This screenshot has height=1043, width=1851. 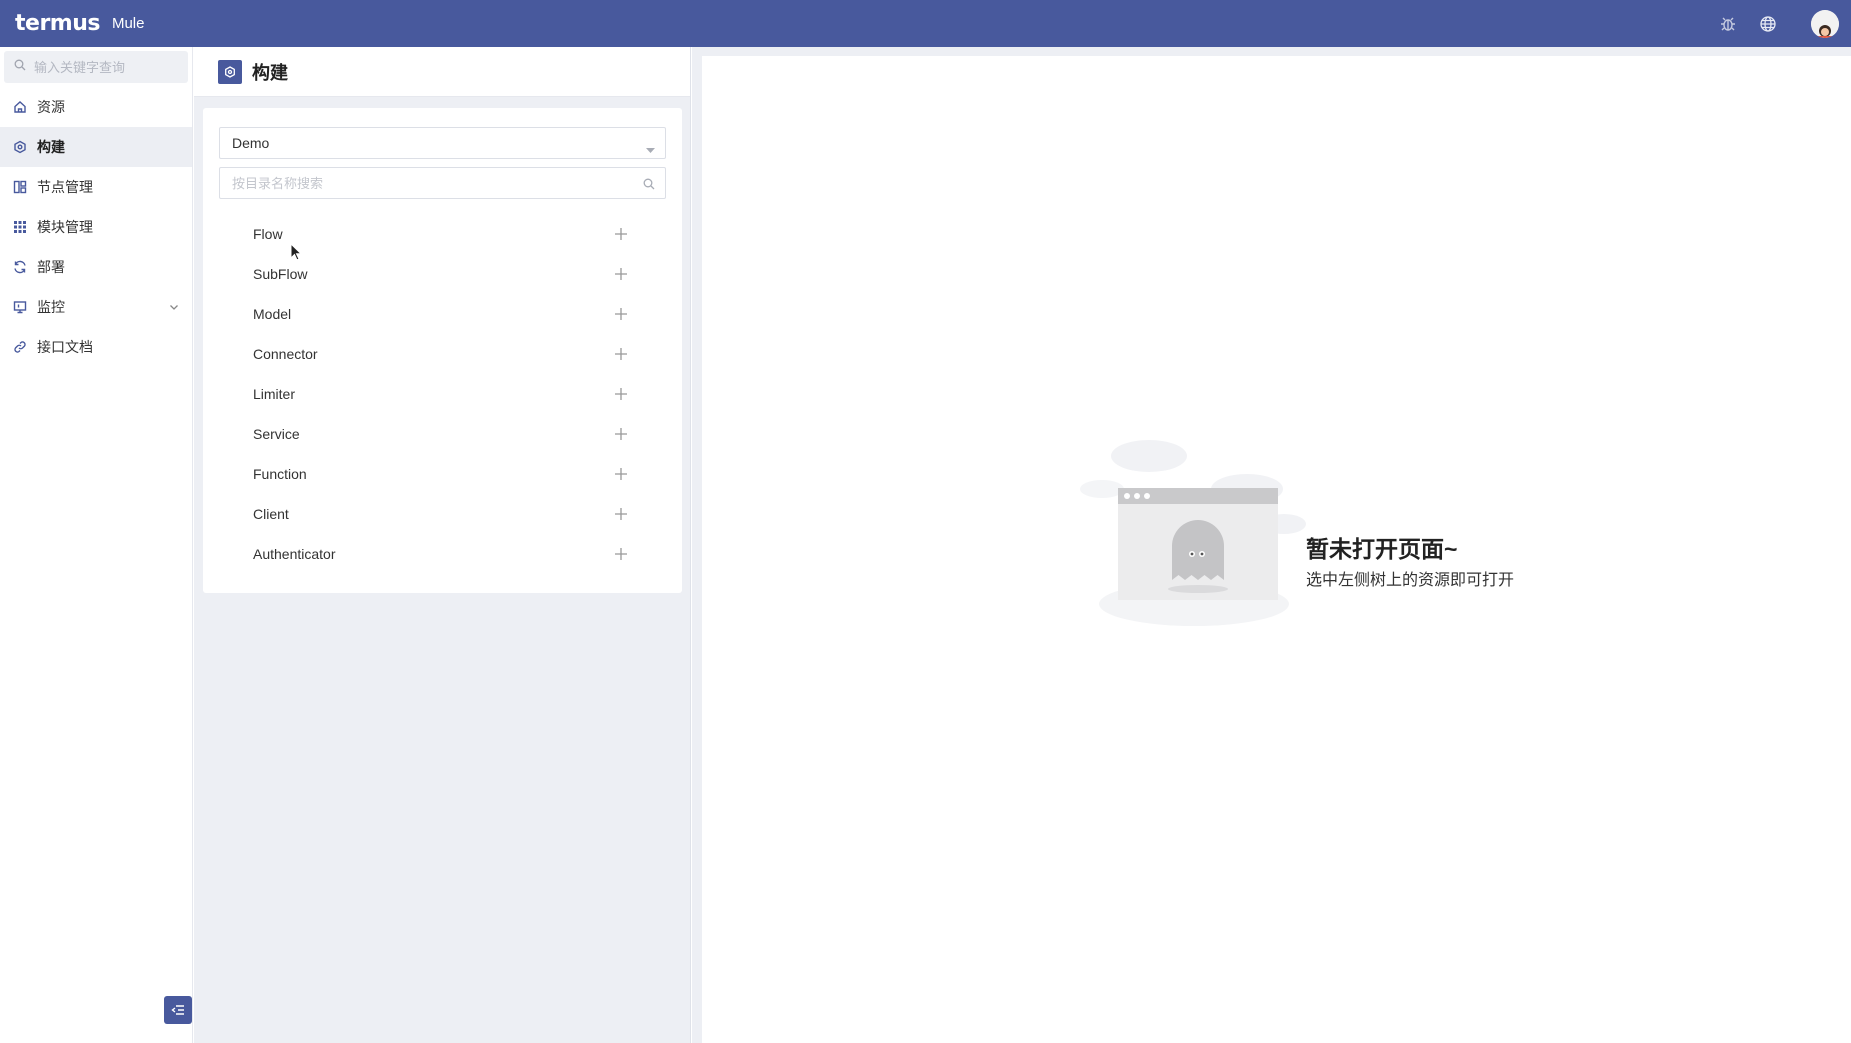 I want to click on app-name: Mule, so click(x=128, y=23).